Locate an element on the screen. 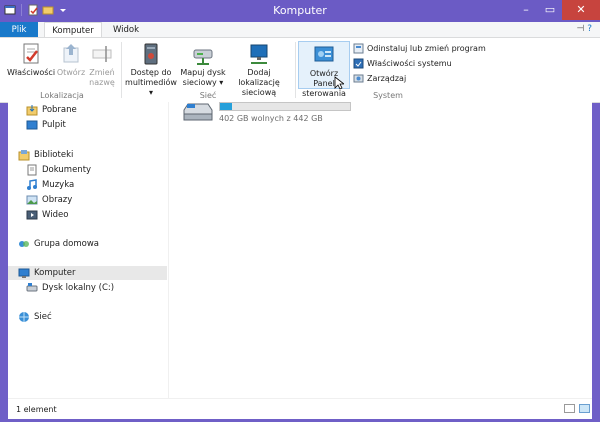 This screenshot has width=600, height=422. title-bar: Komputer – ▭ ✕ is located at coordinates (300, 11).